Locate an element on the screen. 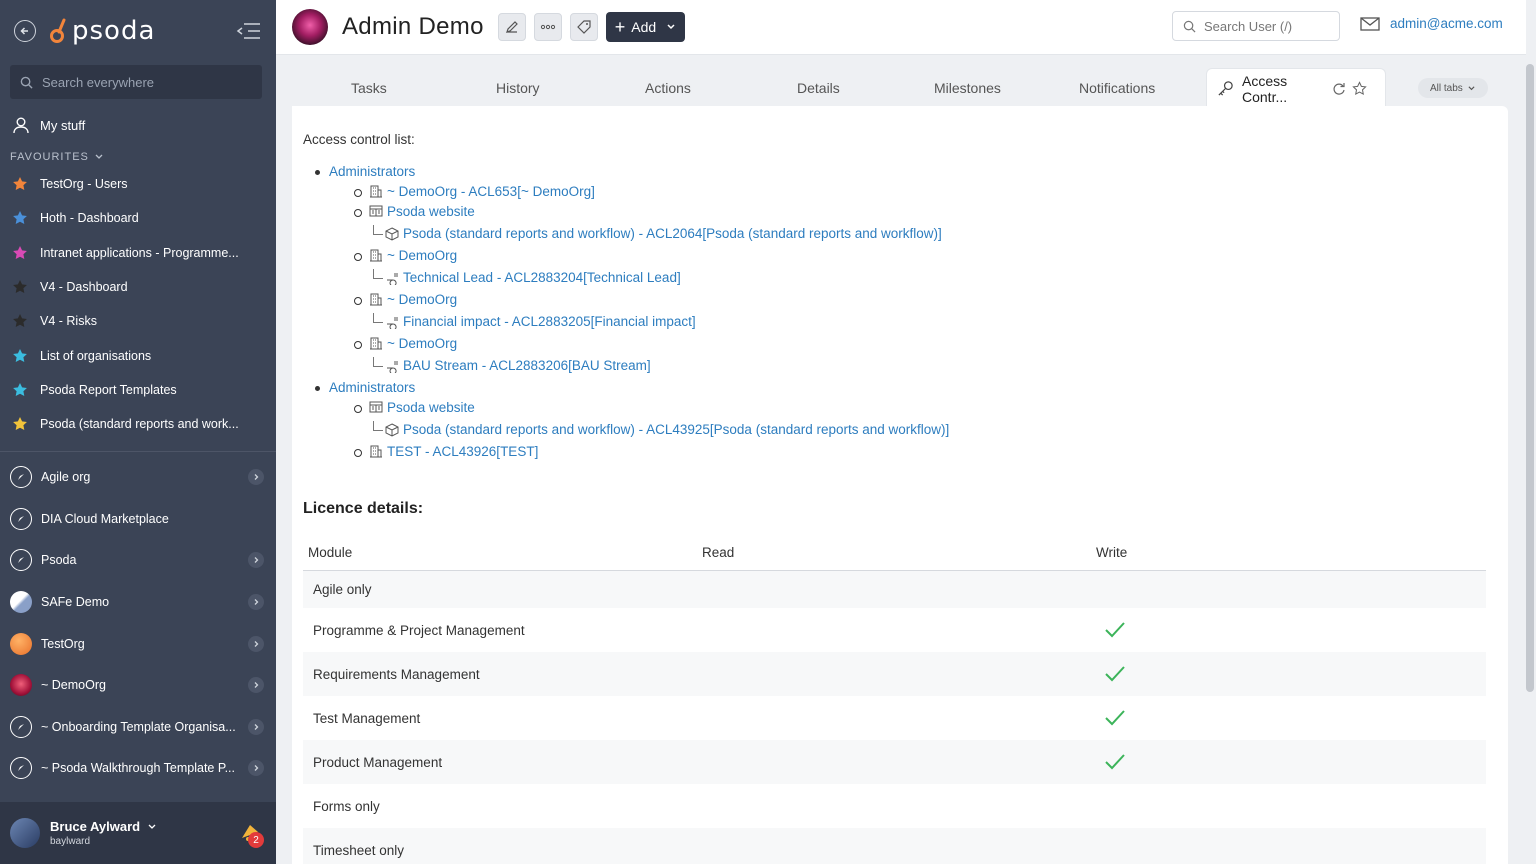  organisation-item: TestOrg is located at coordinates (138, 644).